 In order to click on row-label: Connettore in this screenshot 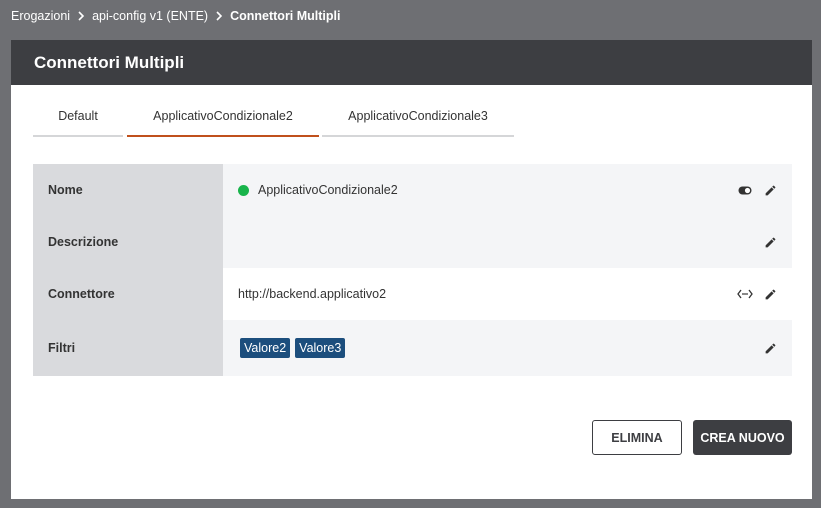, I will do `click(128, 294)`.